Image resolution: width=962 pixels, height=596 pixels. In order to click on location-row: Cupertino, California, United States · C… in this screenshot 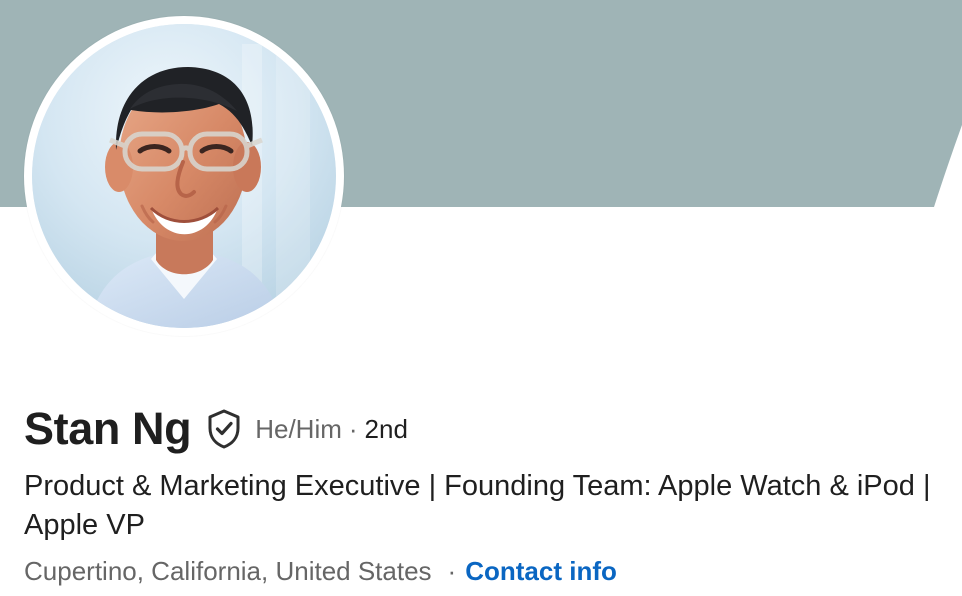, I will do `click(320, 571)`.